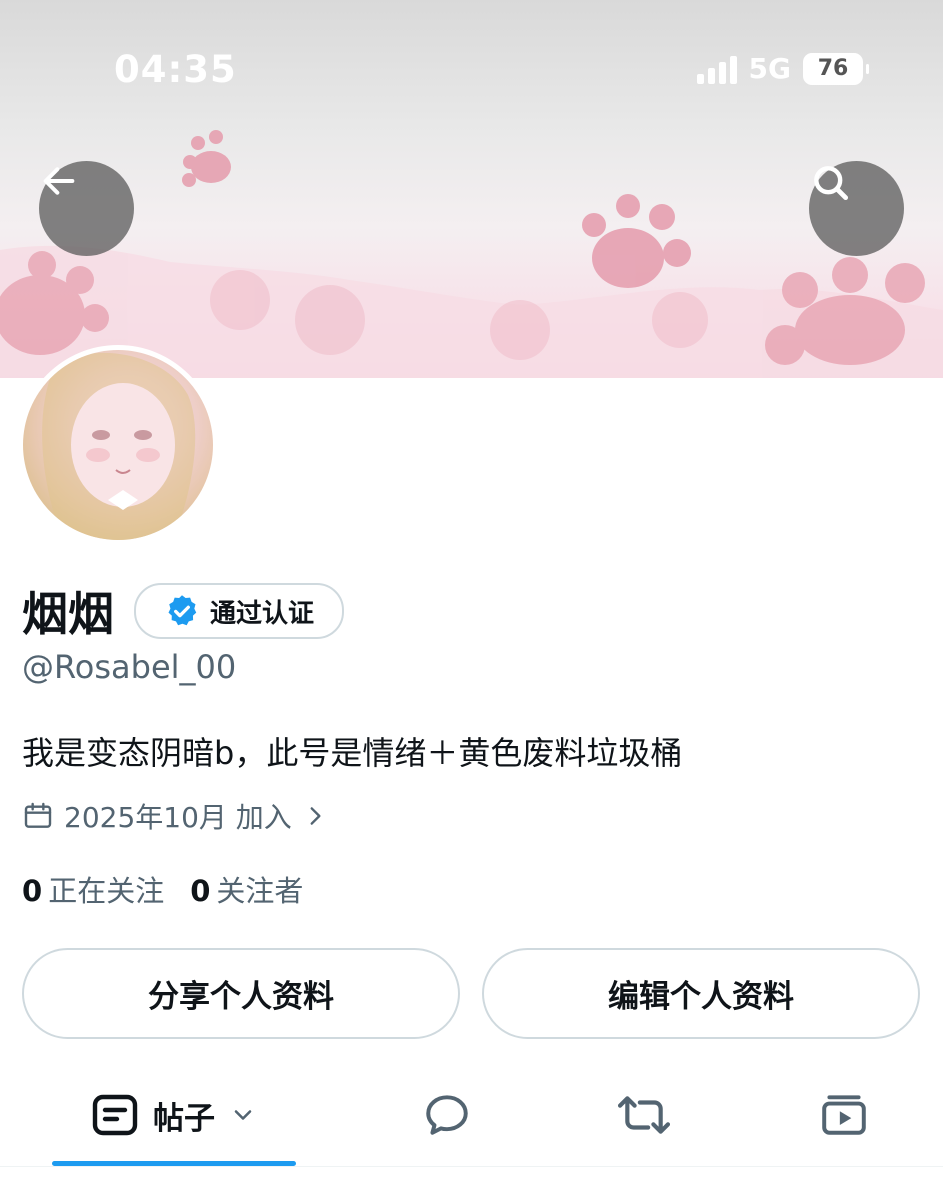 This screenshot has height=1200, width=943. I want to click on battery-level: 76, so click(833, 68).